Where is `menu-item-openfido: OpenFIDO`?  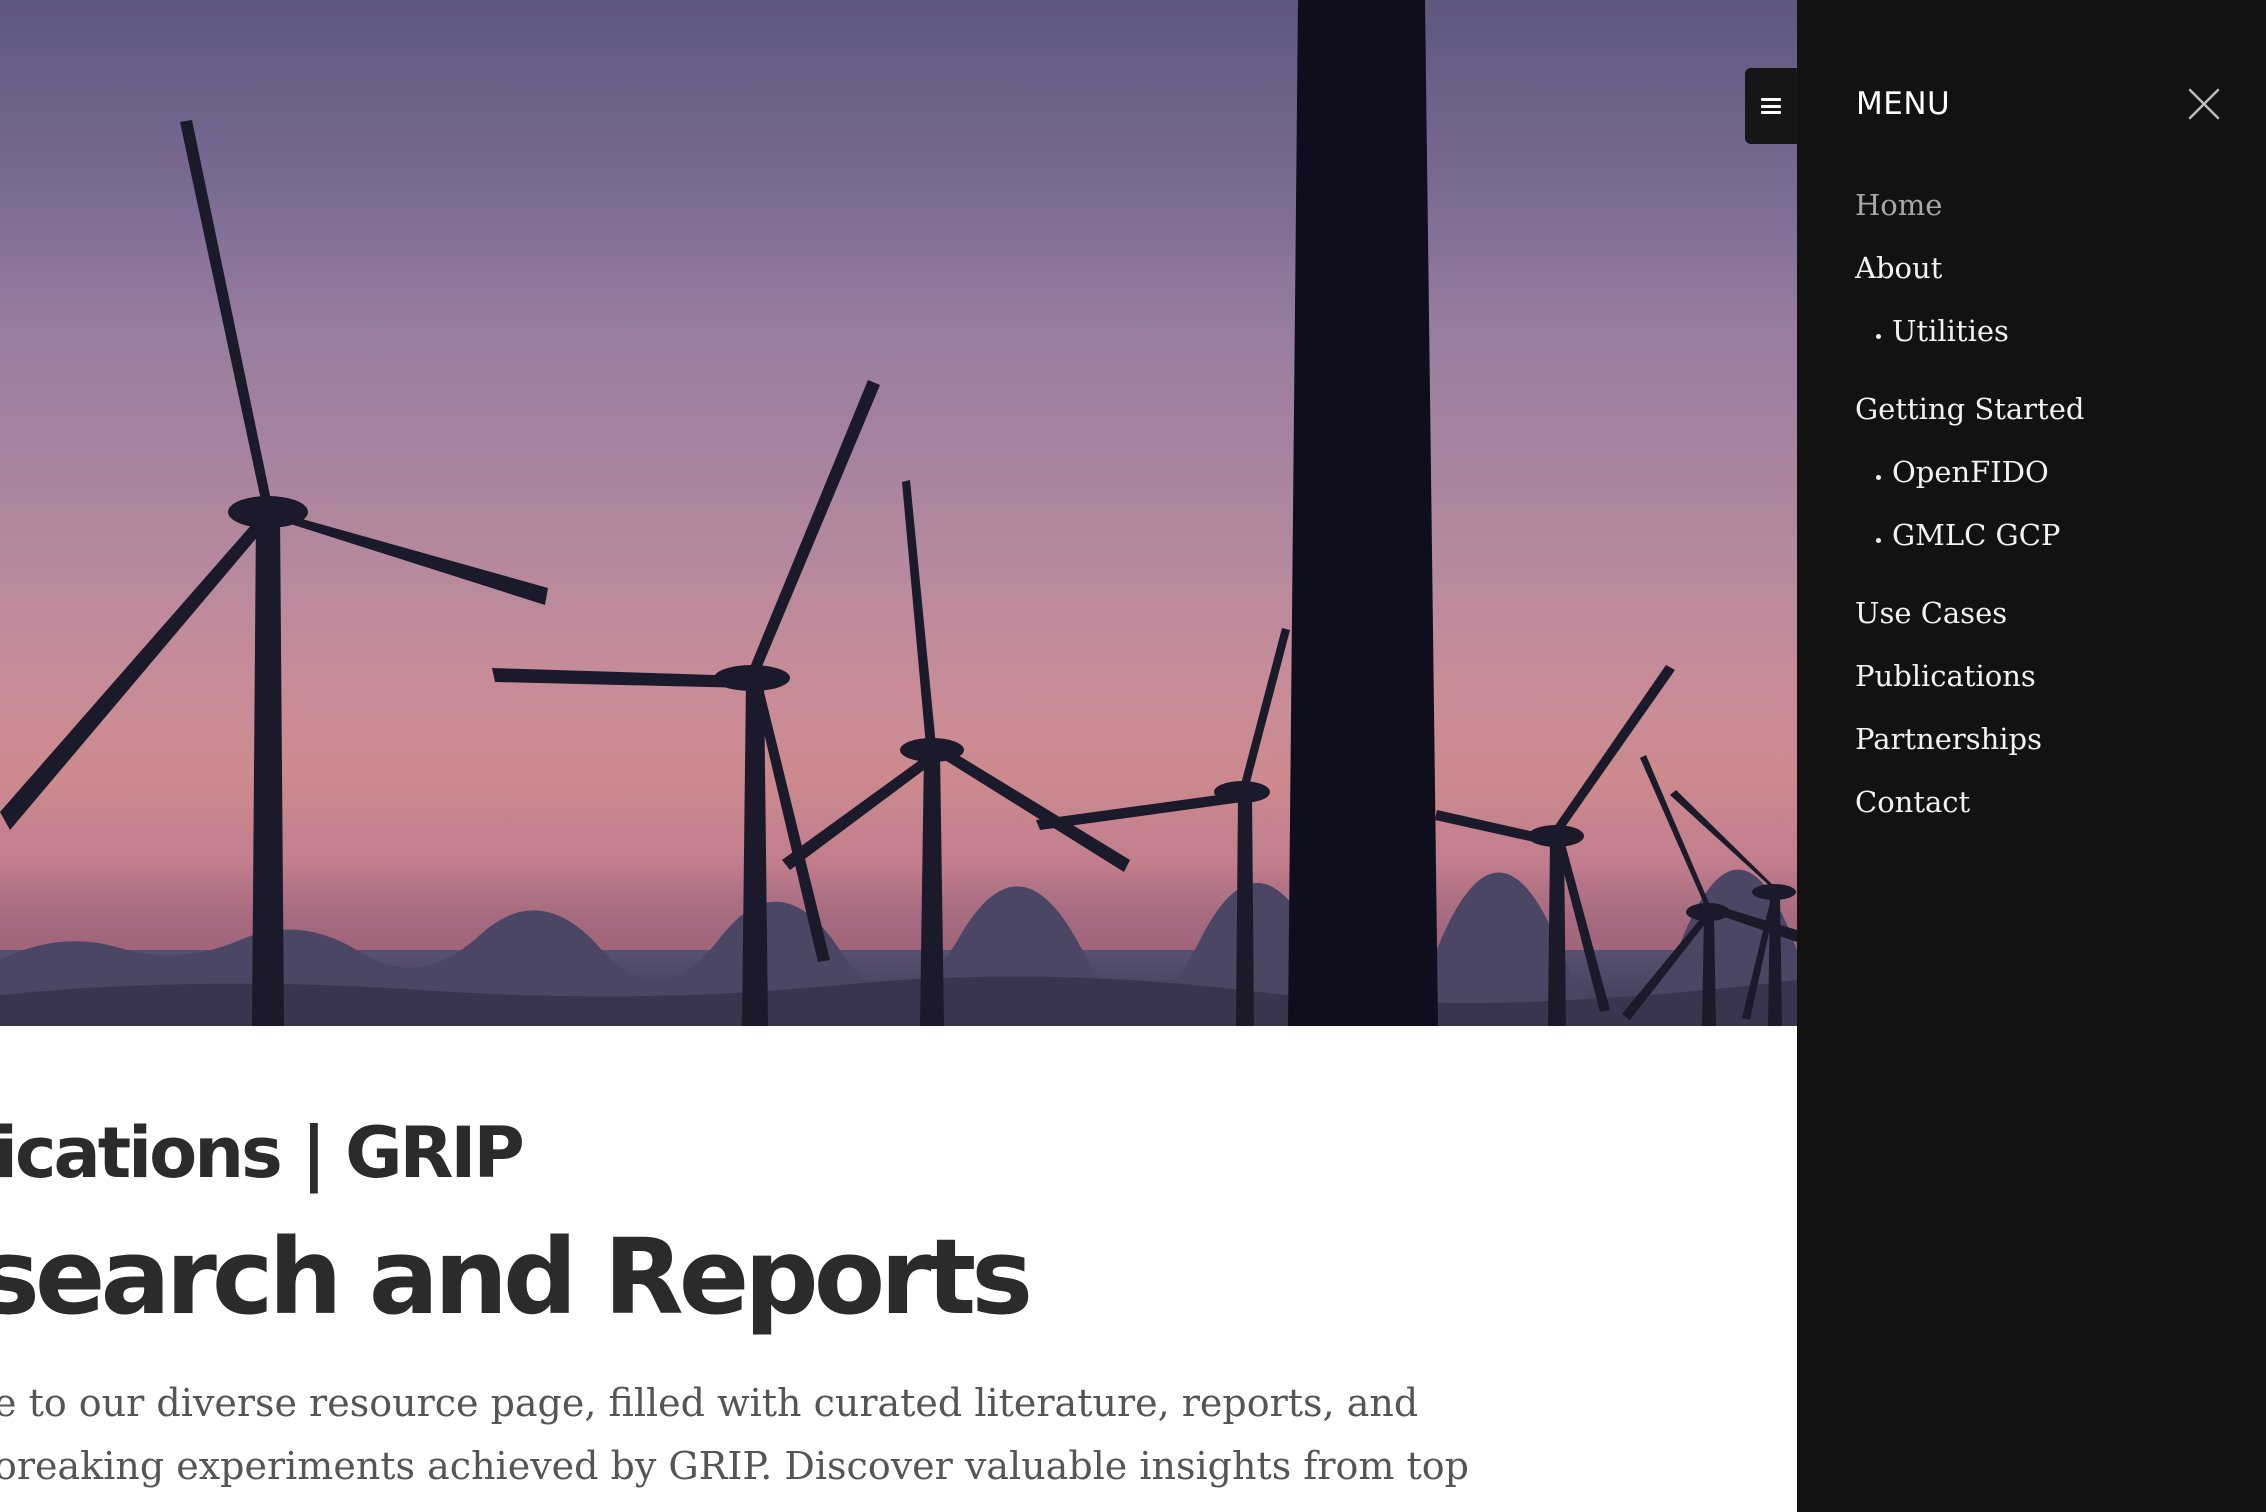 menu-item-openfido: OpenFIDO is located at coordinates (1952, 472).